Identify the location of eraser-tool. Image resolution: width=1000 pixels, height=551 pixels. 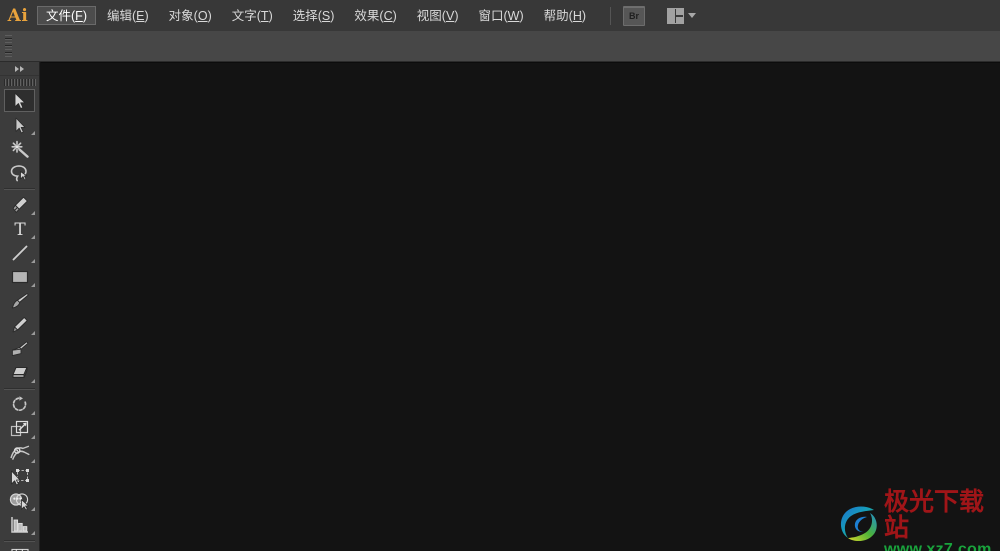
(19, 373).